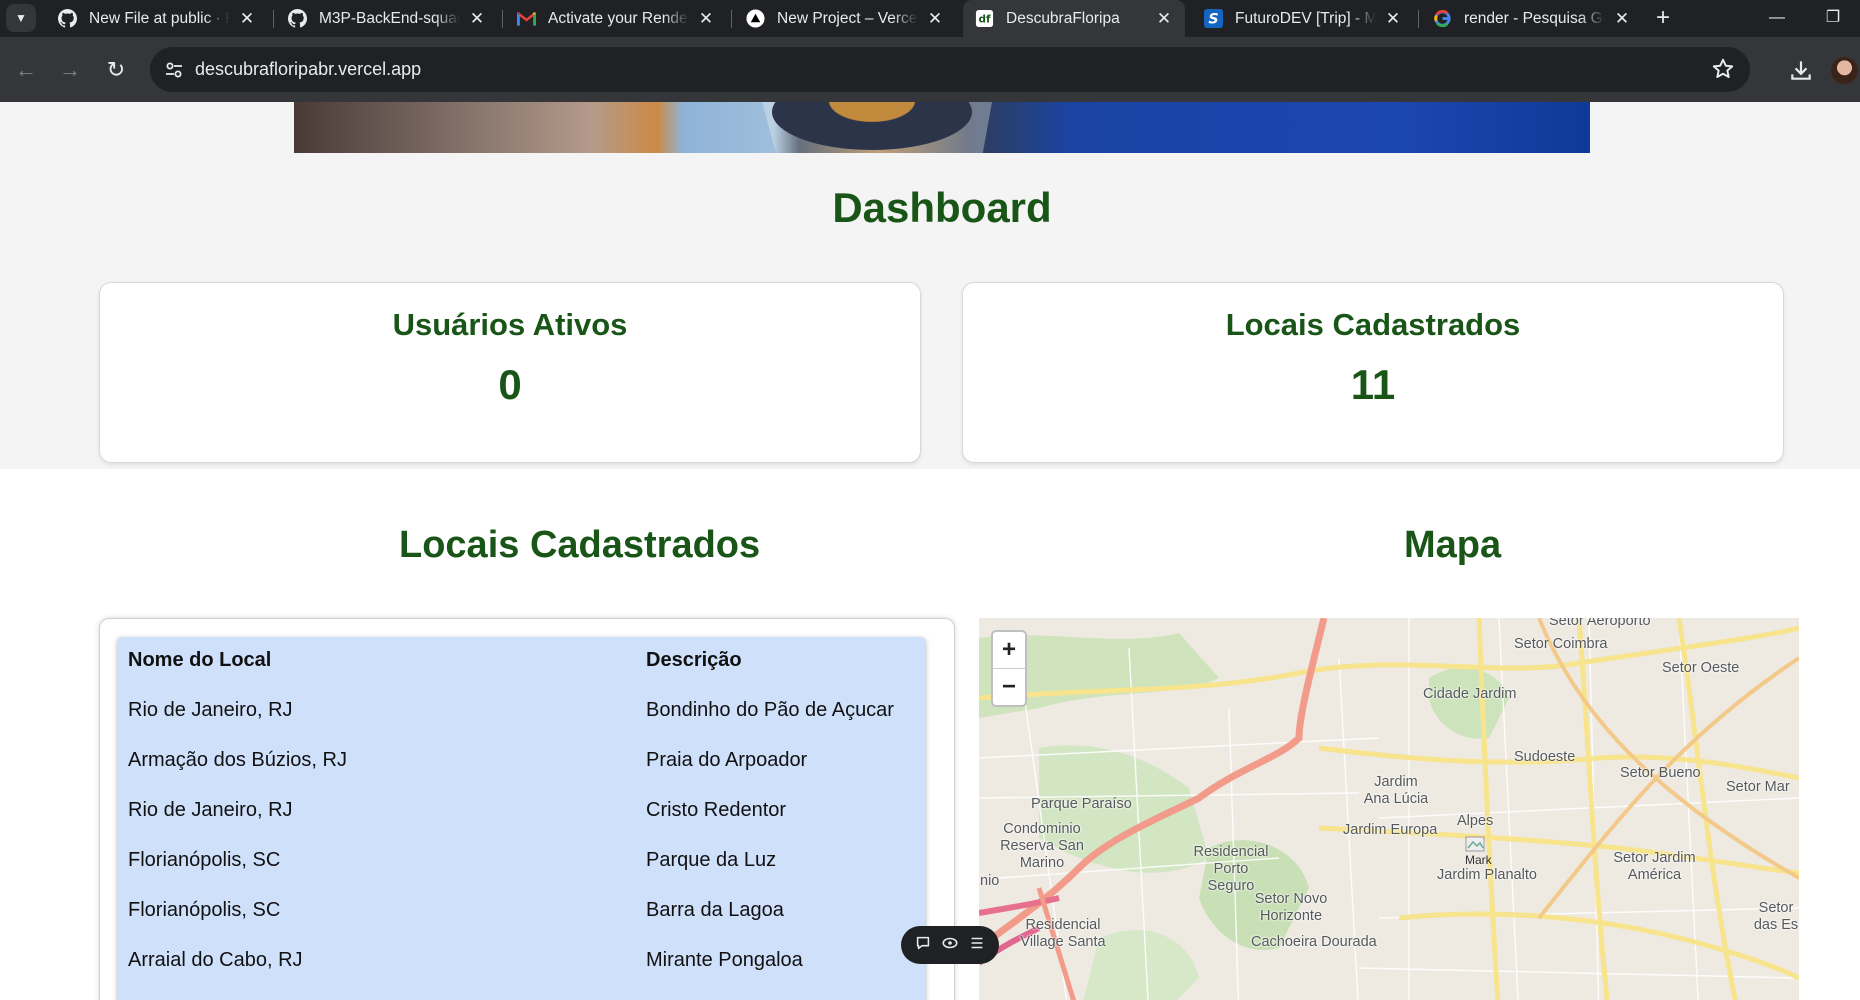  Describe the element at coordinates (1475, 844) in the screenshot. I see `broken-image-icon` at that location.